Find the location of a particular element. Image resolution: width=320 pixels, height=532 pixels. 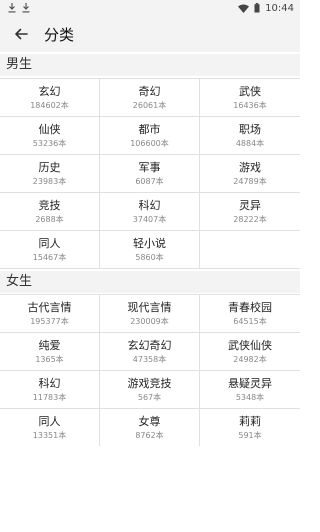

category-name: 武侠仙侠 is located at coordinates (250, 345).